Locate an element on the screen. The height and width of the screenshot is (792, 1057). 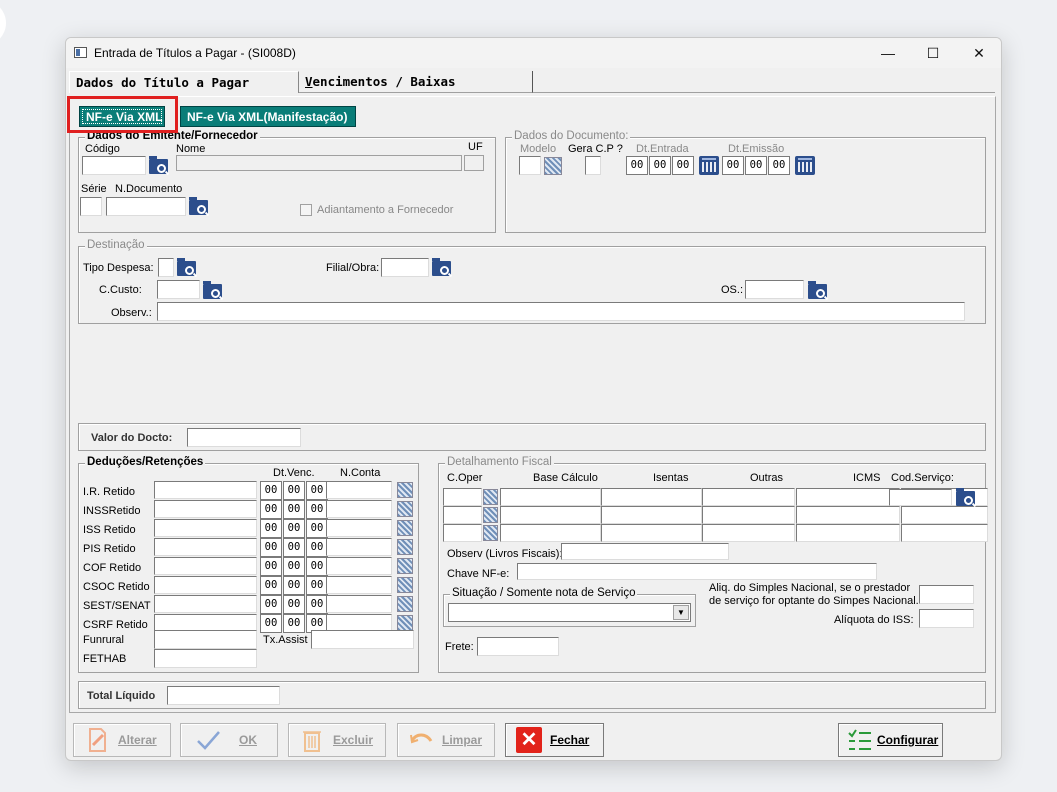
modelo-input is located at coordinates (530, 165).